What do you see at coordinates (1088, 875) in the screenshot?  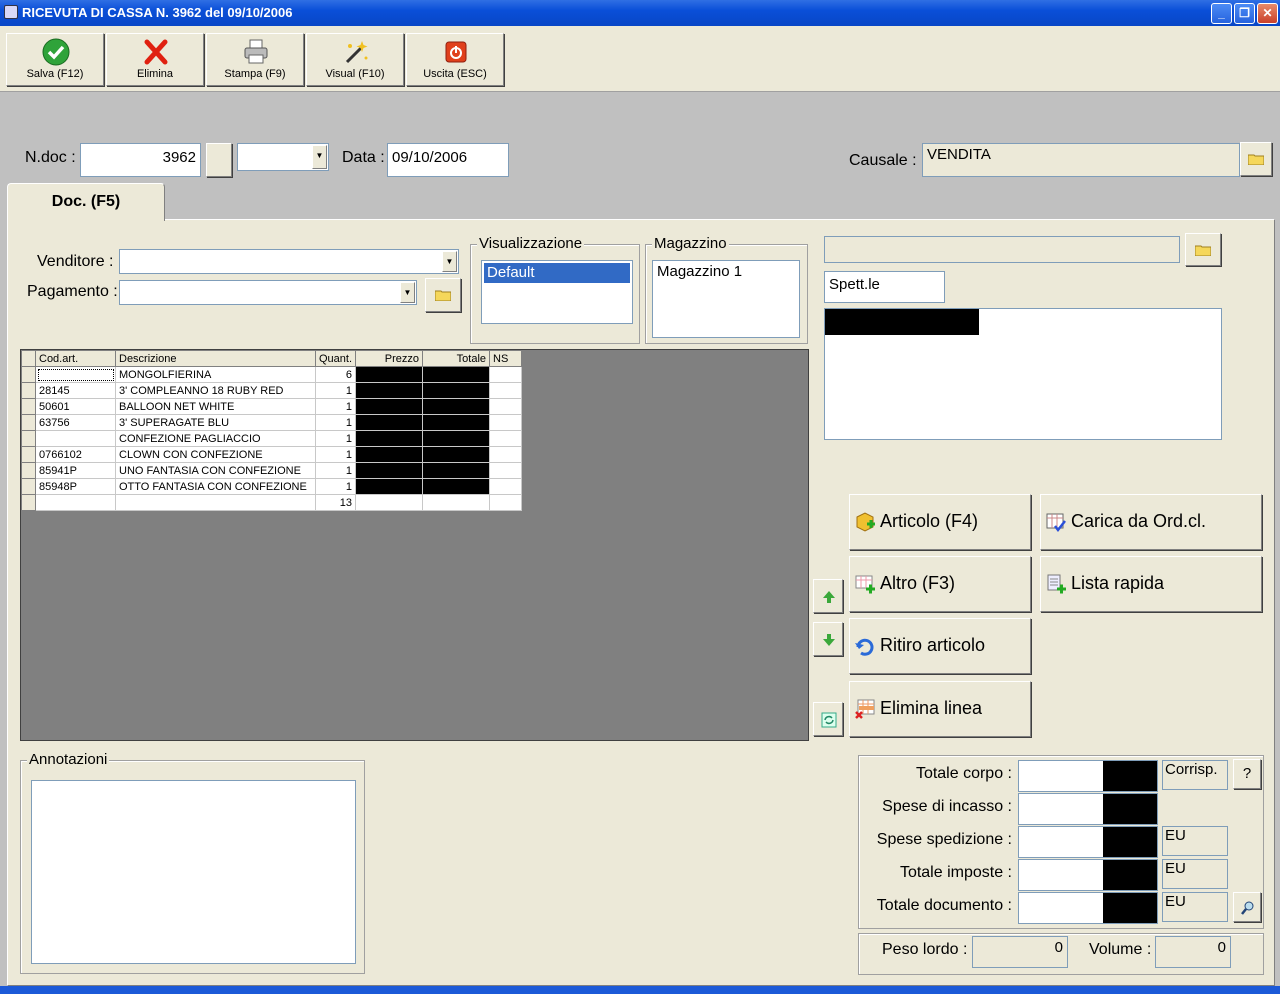 I see `totale-imposte-field` at bounding box center [1088, 875].